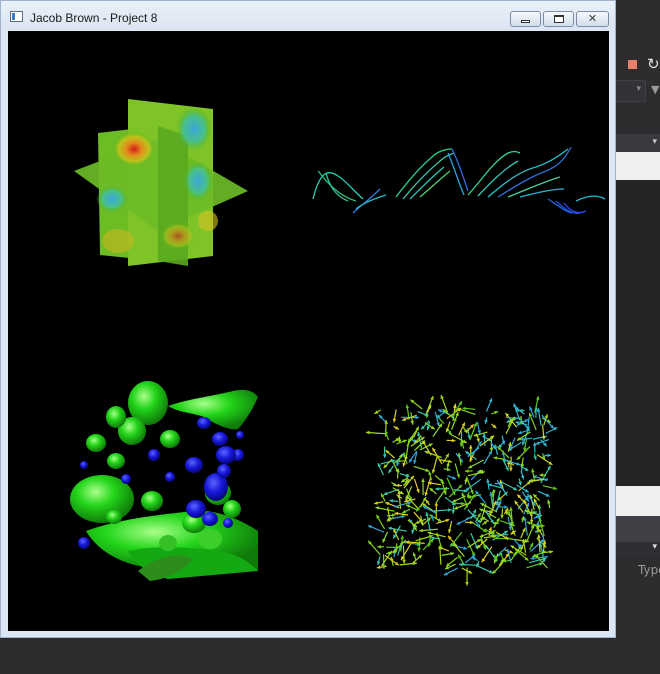  What do you see at coordinates (16, 16) in the screenshot?
I see `app-window-icon` at bounding box center [16, 16].